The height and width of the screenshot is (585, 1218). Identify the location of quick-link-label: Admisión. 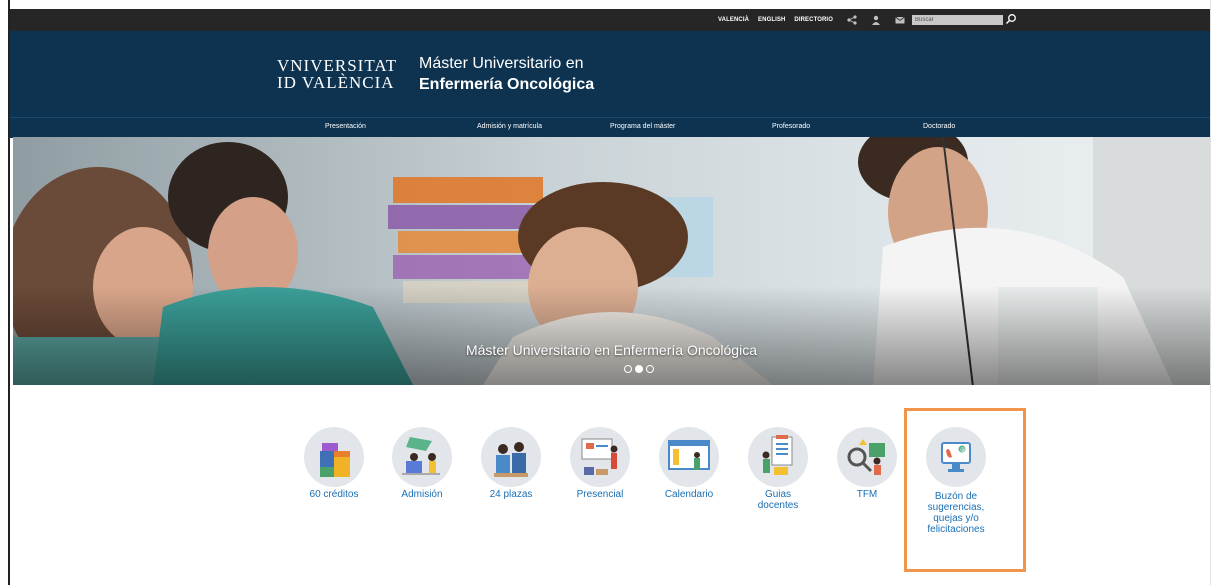
(422, 494).